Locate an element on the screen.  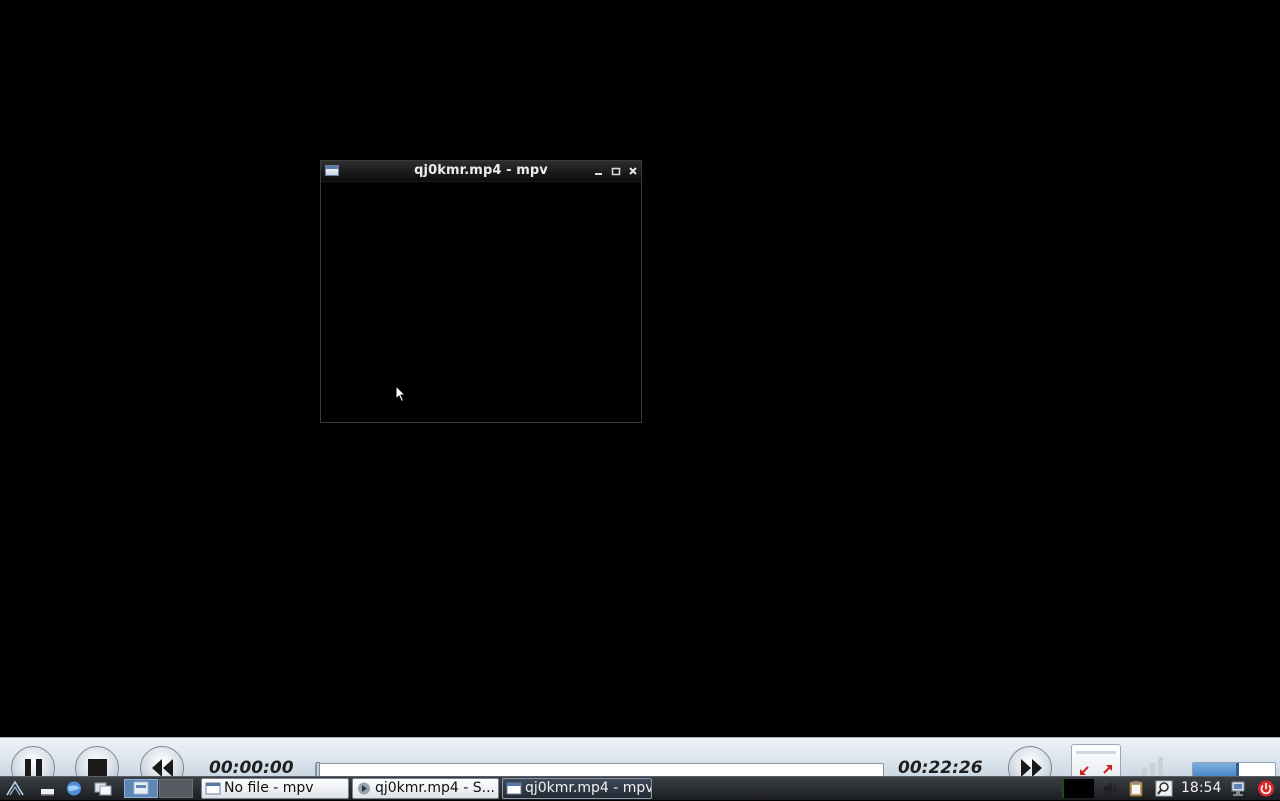
mpv-window: qj0kmr.mp4 - mpv is located at coordinates (481, 291).